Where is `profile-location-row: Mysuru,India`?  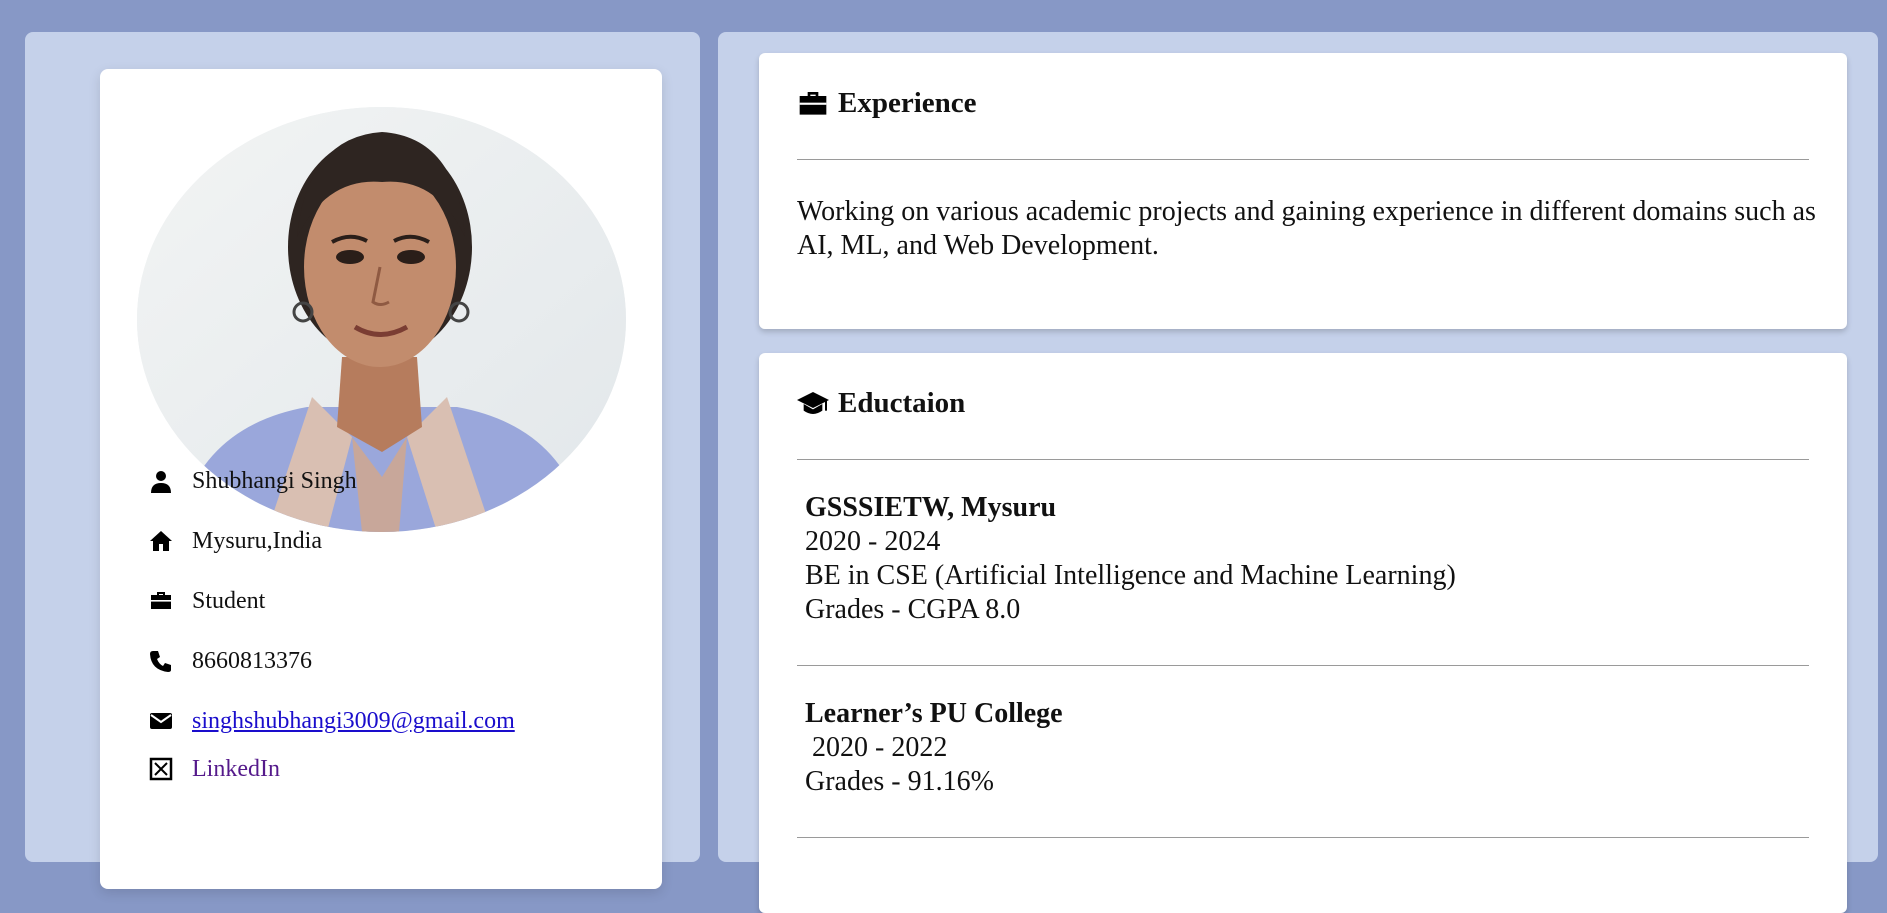
profile-location-row: Mysuru,India is located at coordinates (235, 541).